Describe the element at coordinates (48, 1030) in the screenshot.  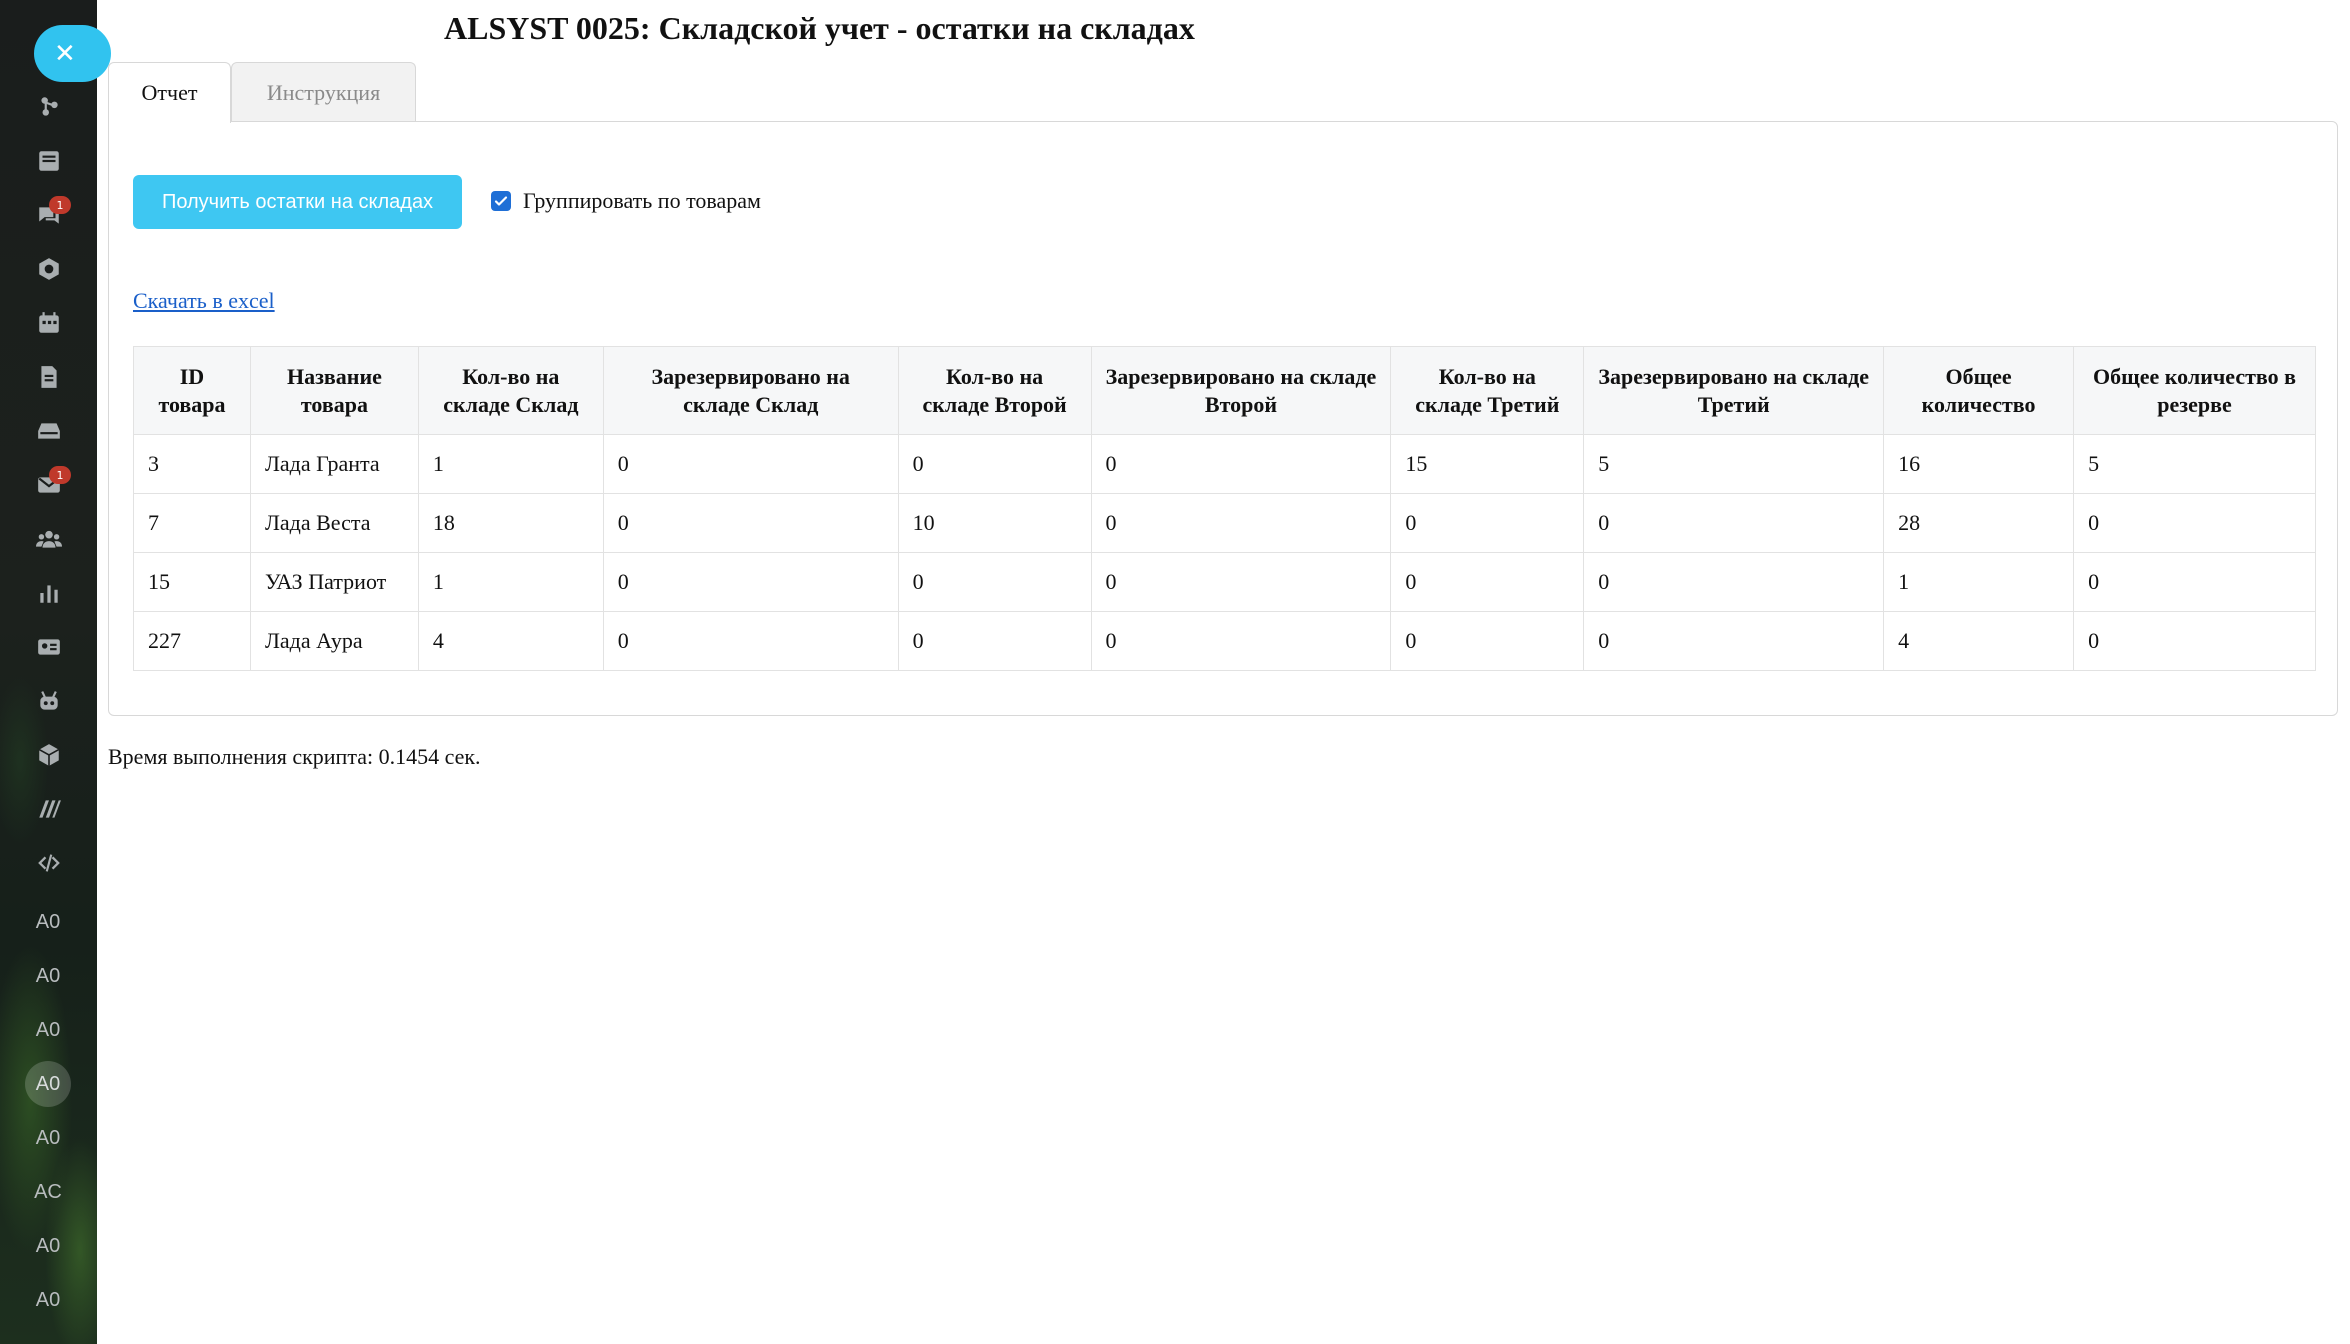
I see `sidebar-app-a0-3: A0` at that location.